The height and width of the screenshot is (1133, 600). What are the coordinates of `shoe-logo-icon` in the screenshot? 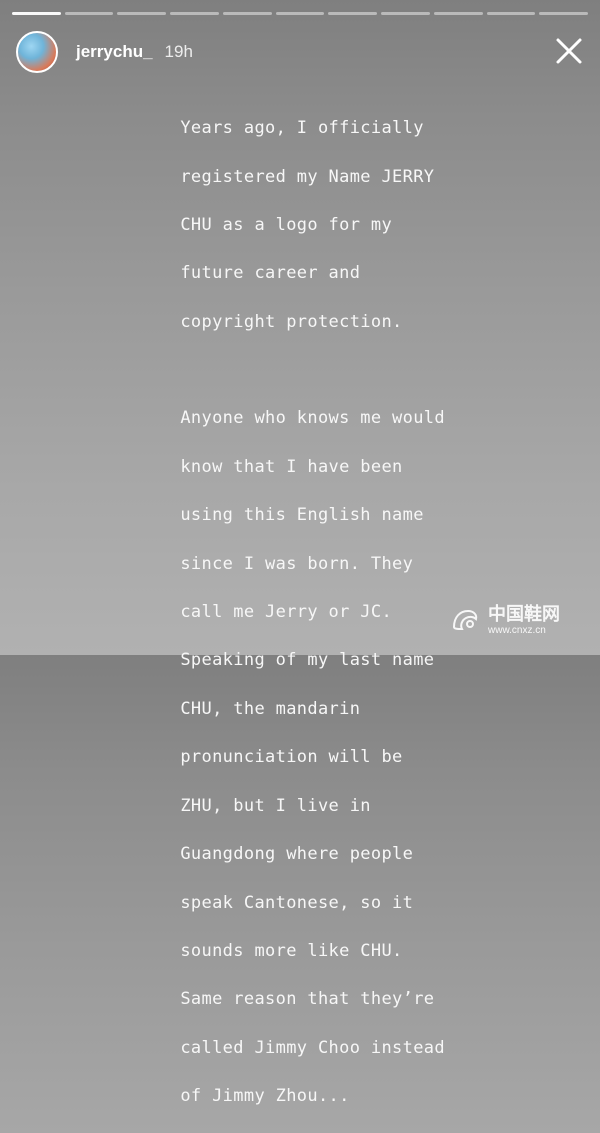 It's located at (465, 620).